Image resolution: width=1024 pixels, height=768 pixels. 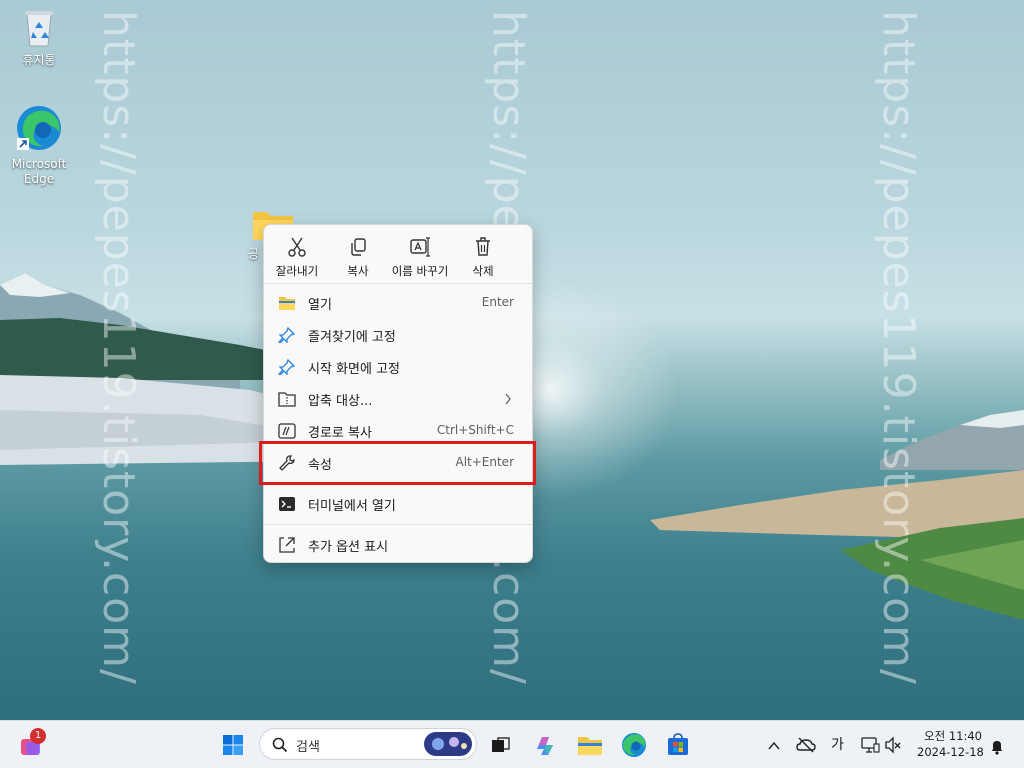 I want to click on chevron-up-icon, so click(x=774, y=746).